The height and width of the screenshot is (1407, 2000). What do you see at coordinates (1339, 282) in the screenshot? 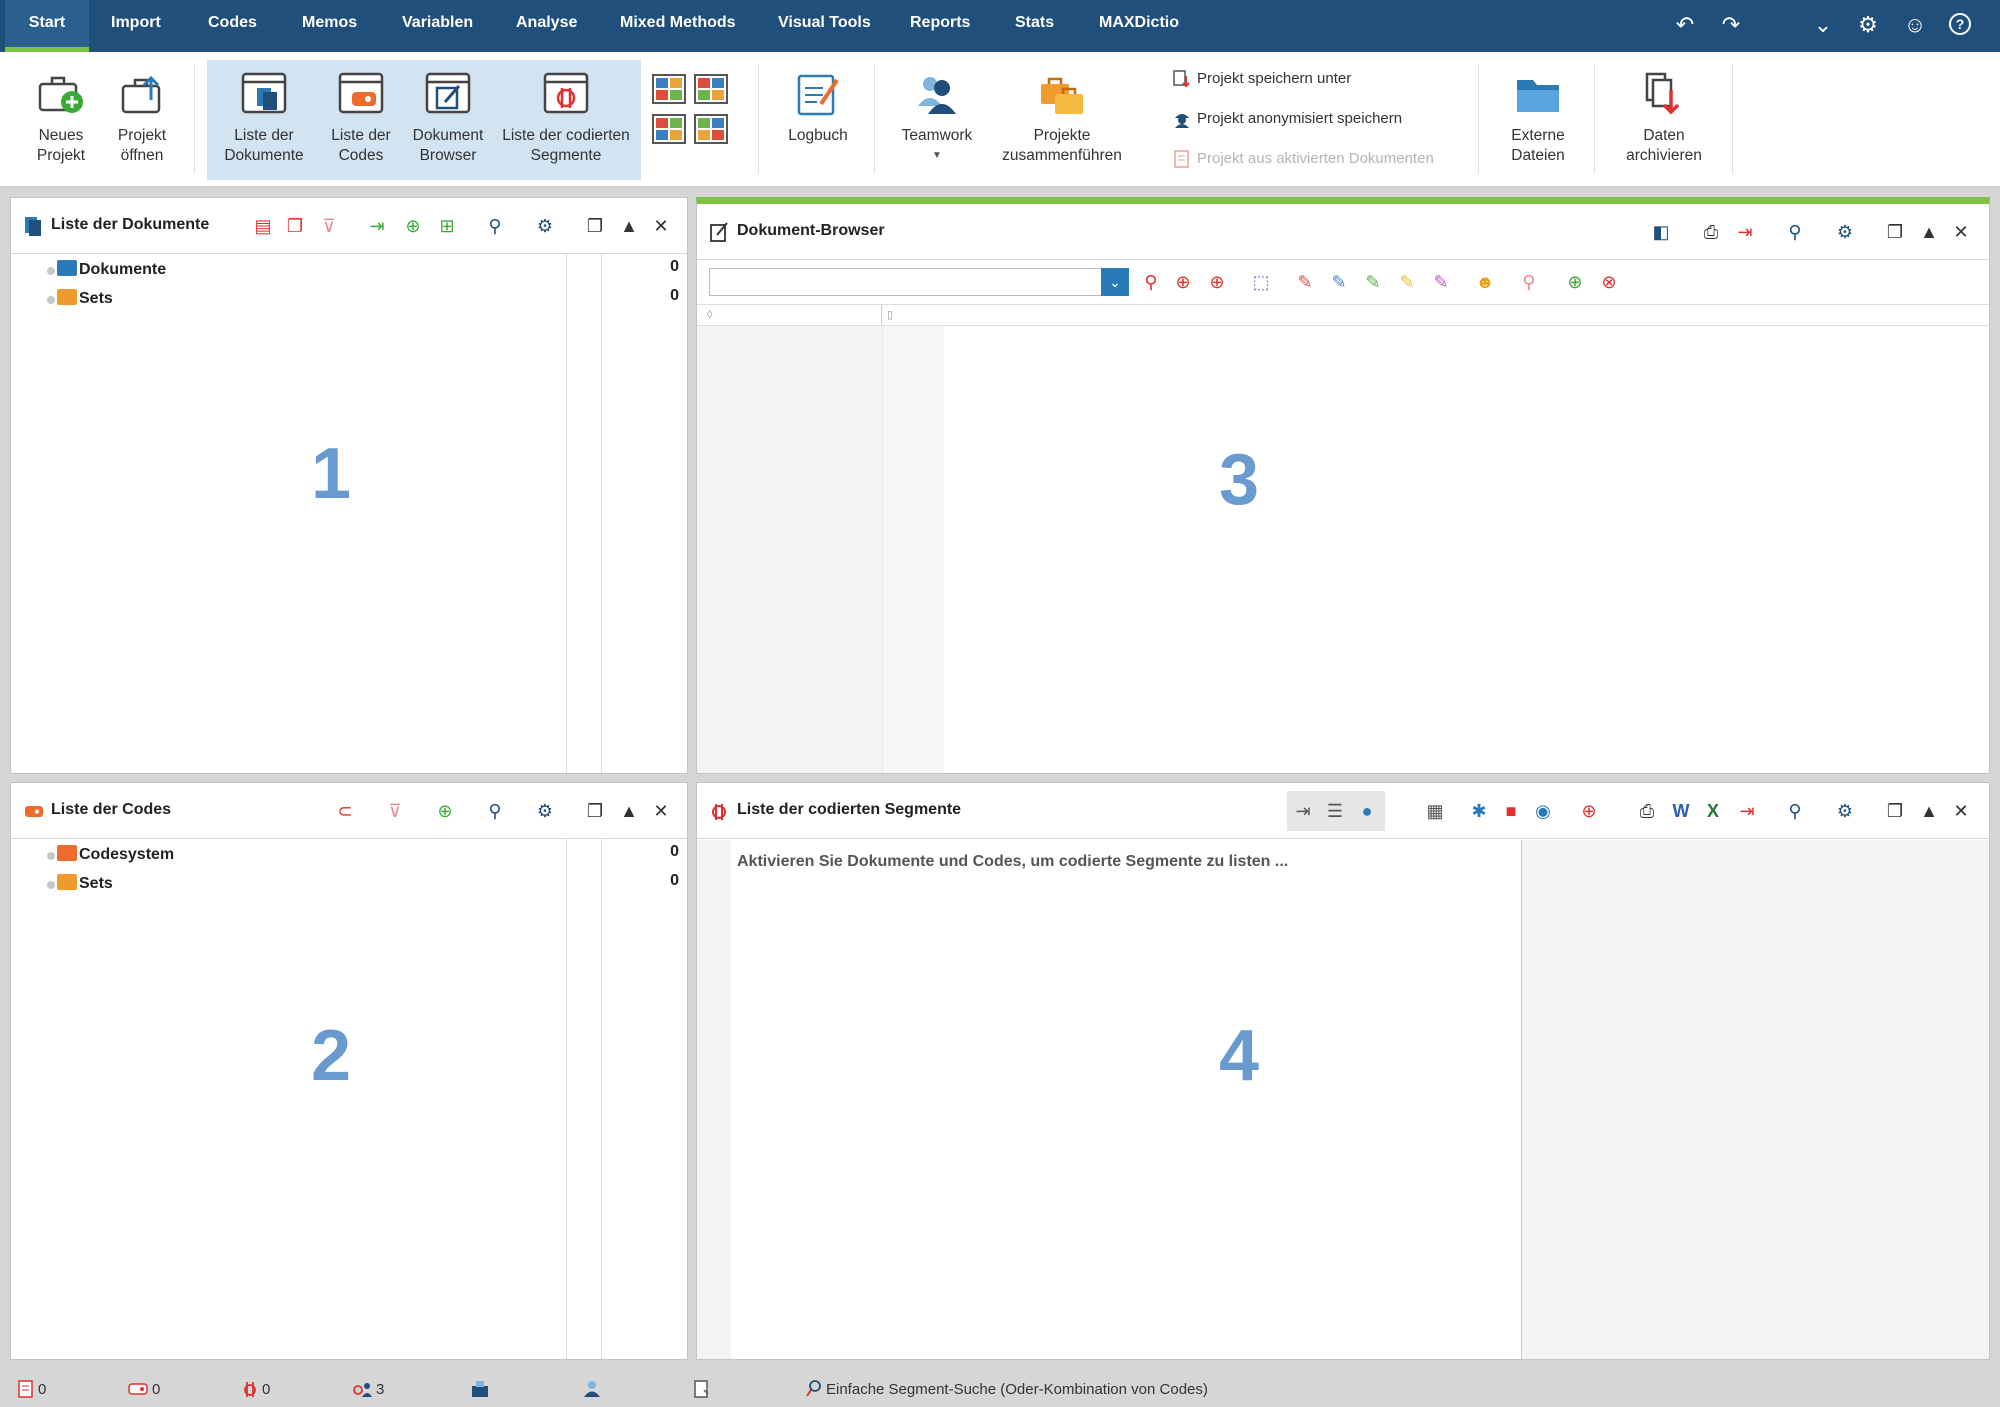
I see `highlighter-blue-icon: ✎` at bounding box center [1339, 282].